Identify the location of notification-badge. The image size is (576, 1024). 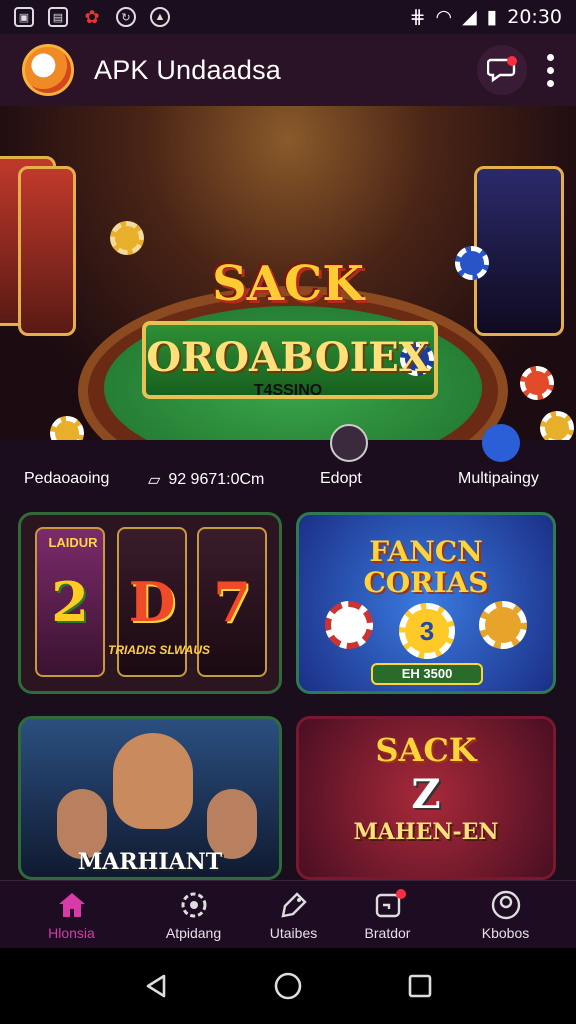
(400, 894).